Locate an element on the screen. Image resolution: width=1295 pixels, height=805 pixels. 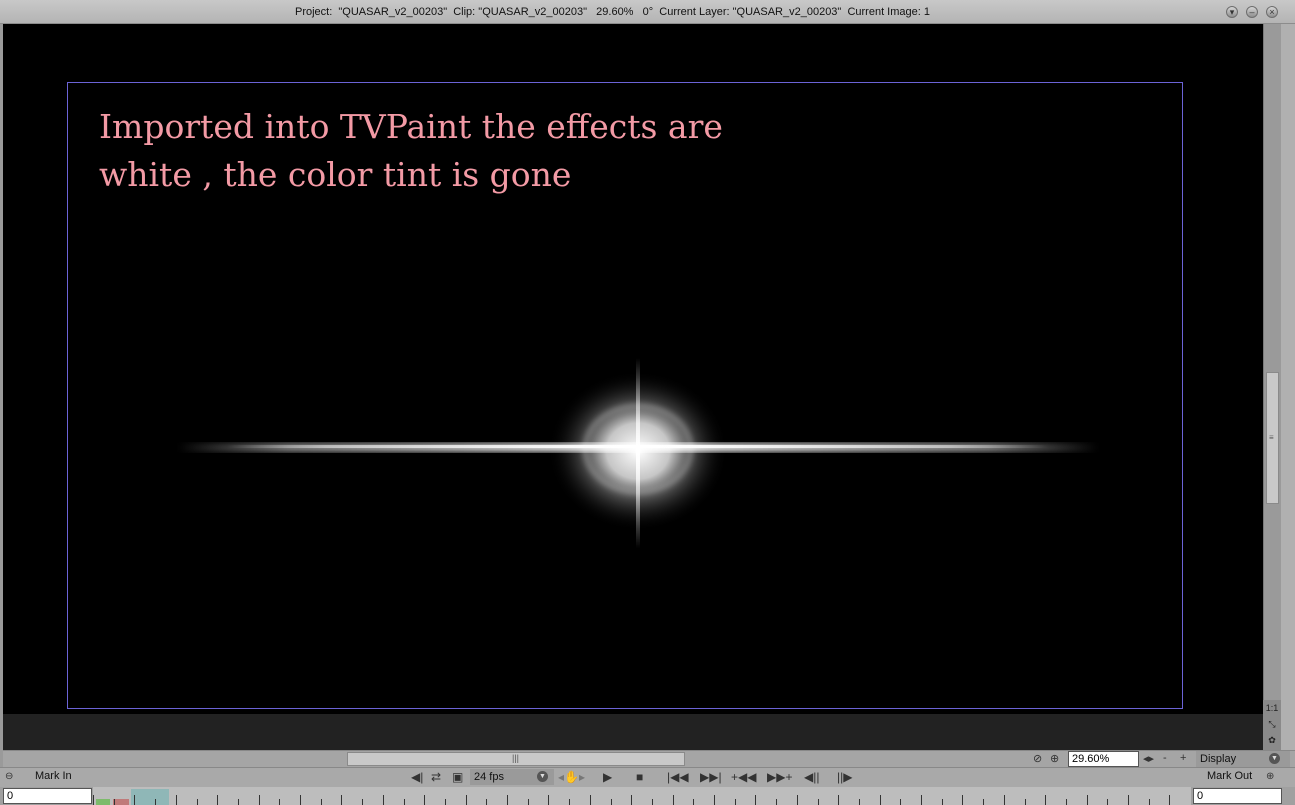
right-edge-panel is located at coordinates (1288, 387).